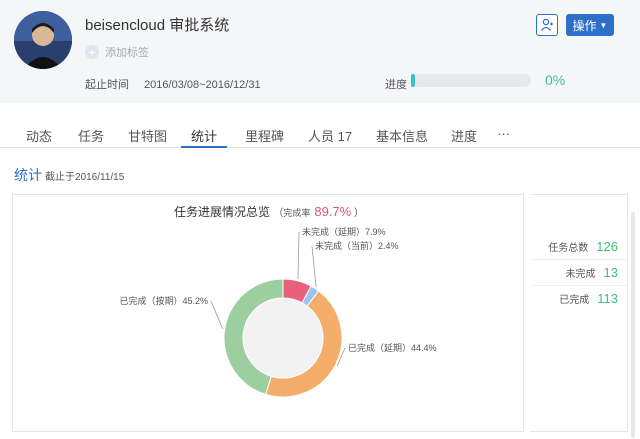  What do you see at coordinates (204, 137) in the screenshot?
I see `tab-statistics: 统计` at bounding box center [204, 137].